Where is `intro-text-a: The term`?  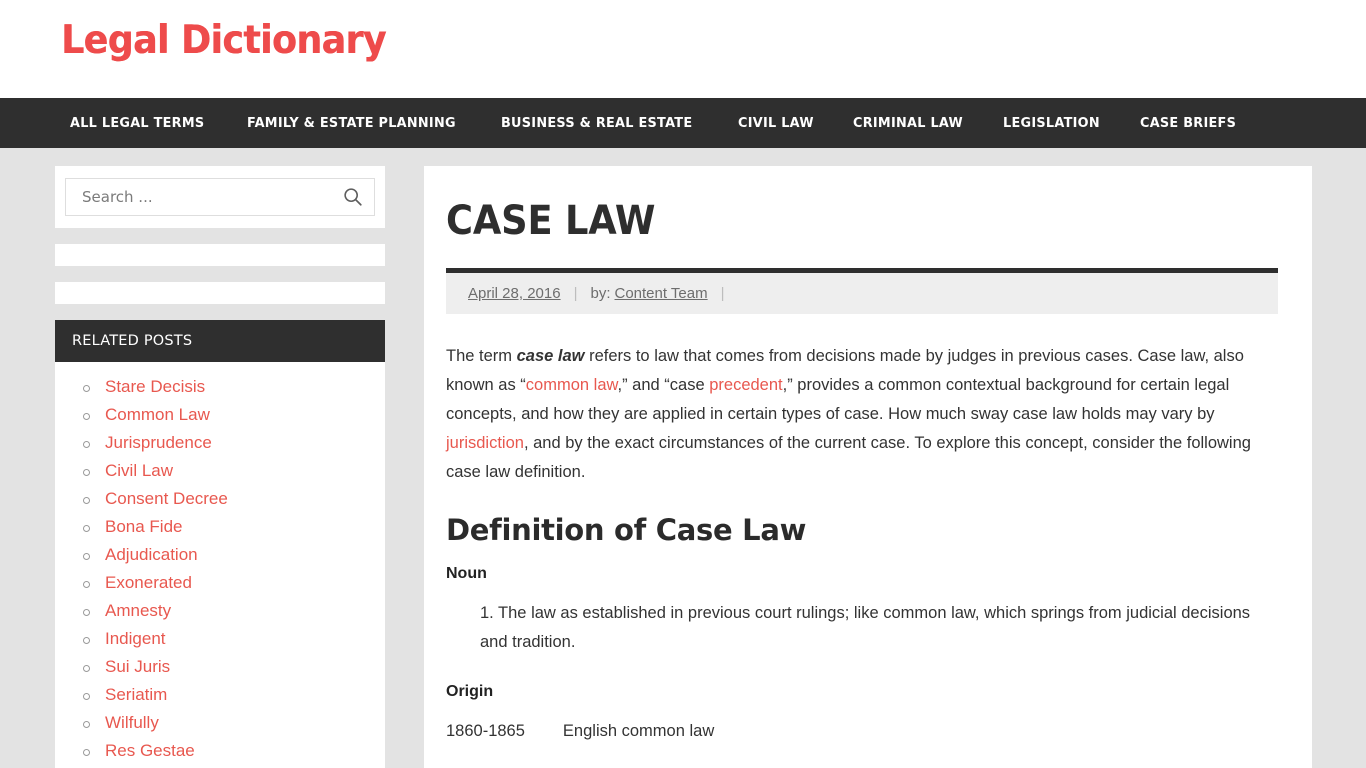
intro-text-a: The term is located at coordinates (481, 356).